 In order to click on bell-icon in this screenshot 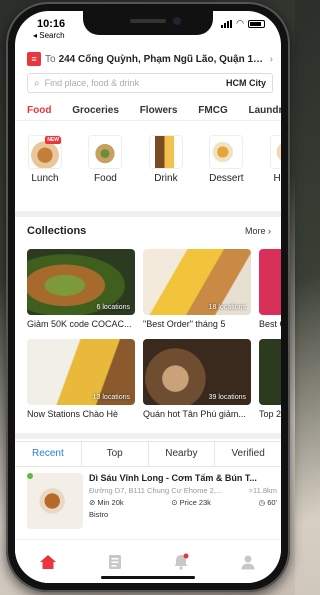, I will do `click(181, 561)`.